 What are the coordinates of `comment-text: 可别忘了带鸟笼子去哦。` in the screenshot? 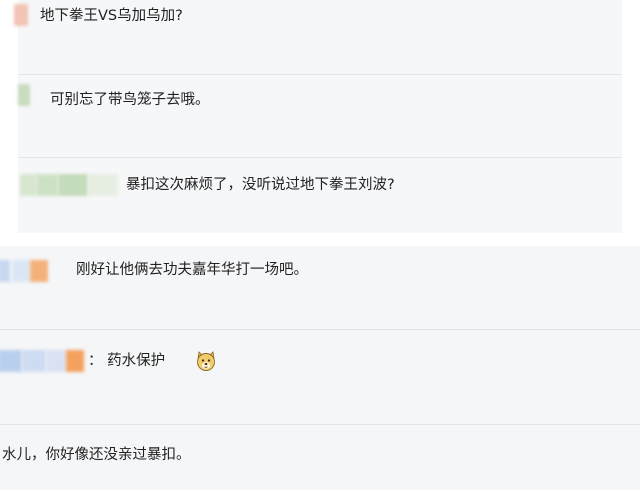 It's located at (130, 100).